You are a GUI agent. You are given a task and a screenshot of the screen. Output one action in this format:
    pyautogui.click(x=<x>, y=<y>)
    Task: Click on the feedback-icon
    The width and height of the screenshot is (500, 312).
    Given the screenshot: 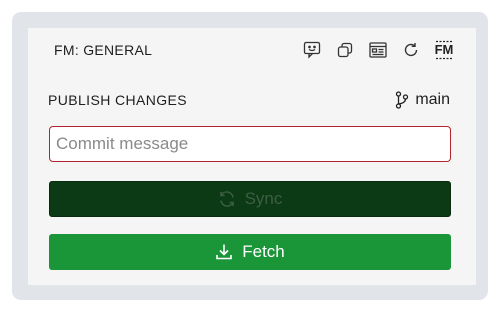 What is the action you would take?
    pyautogui.click(x=312, y=50)
    